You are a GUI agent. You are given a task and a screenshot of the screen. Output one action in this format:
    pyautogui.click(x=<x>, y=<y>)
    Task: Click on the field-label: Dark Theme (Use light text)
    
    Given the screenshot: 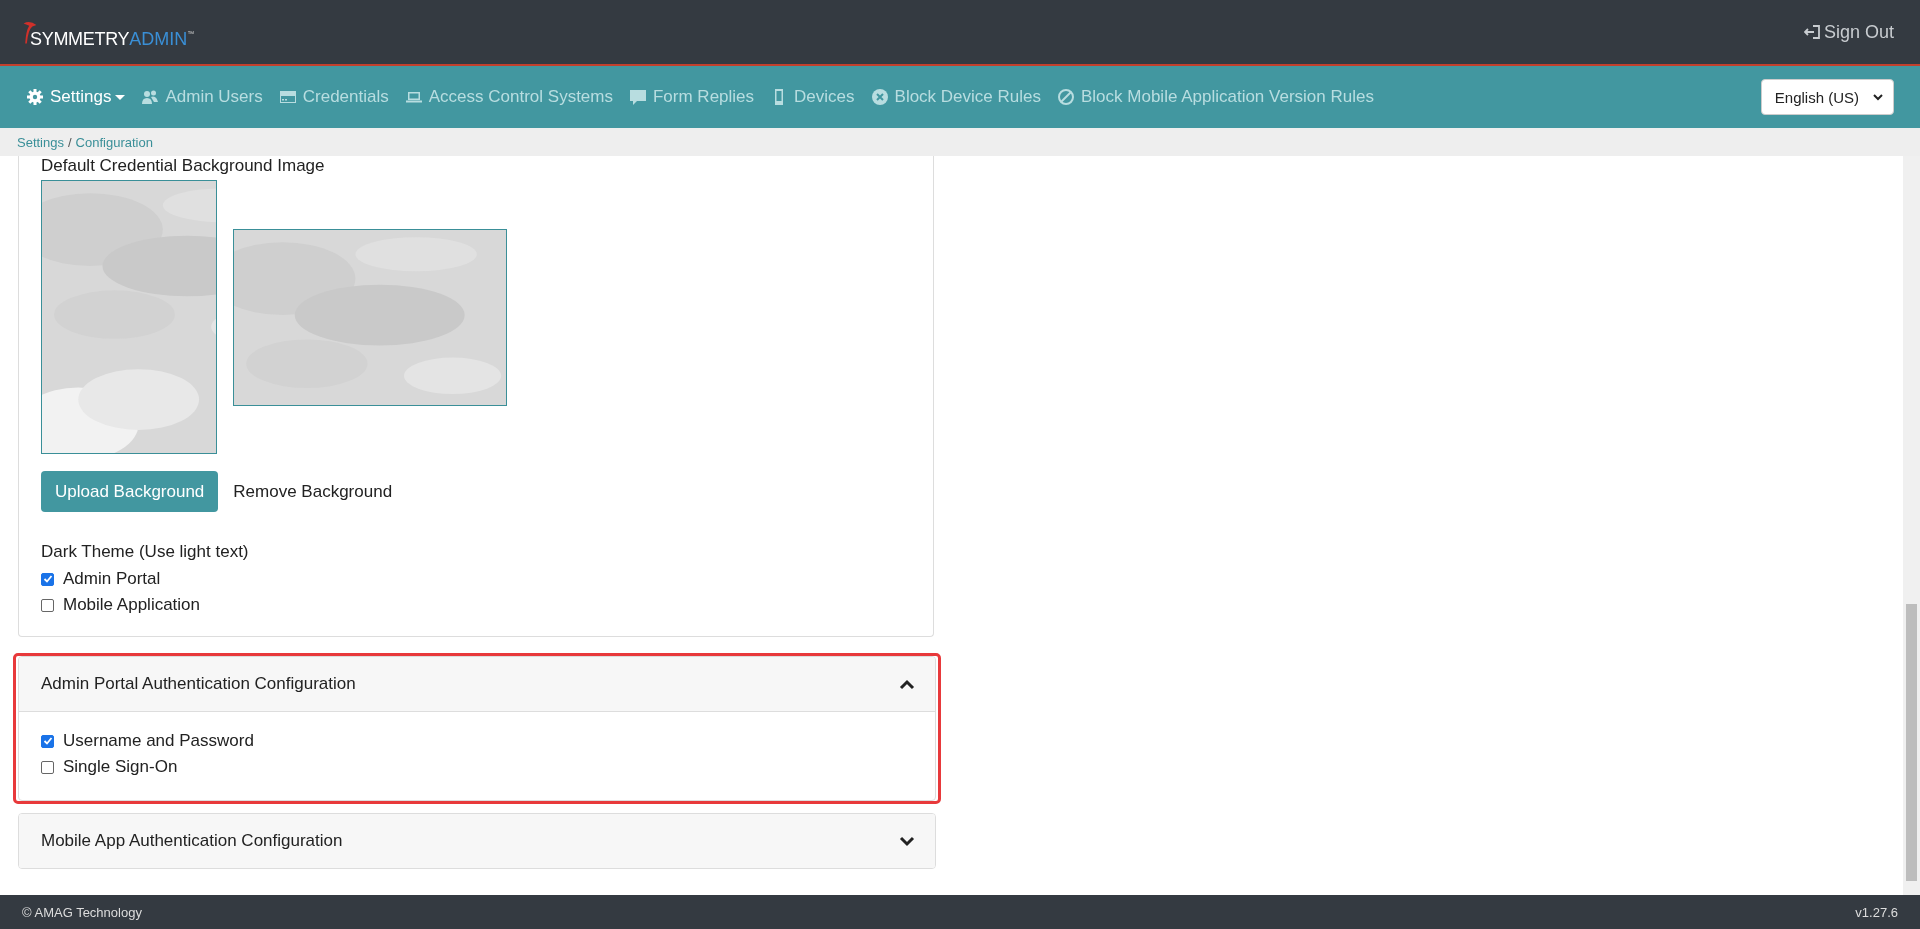 What is the action you would take?
    pyautogui.click(x=145, y=552)
    